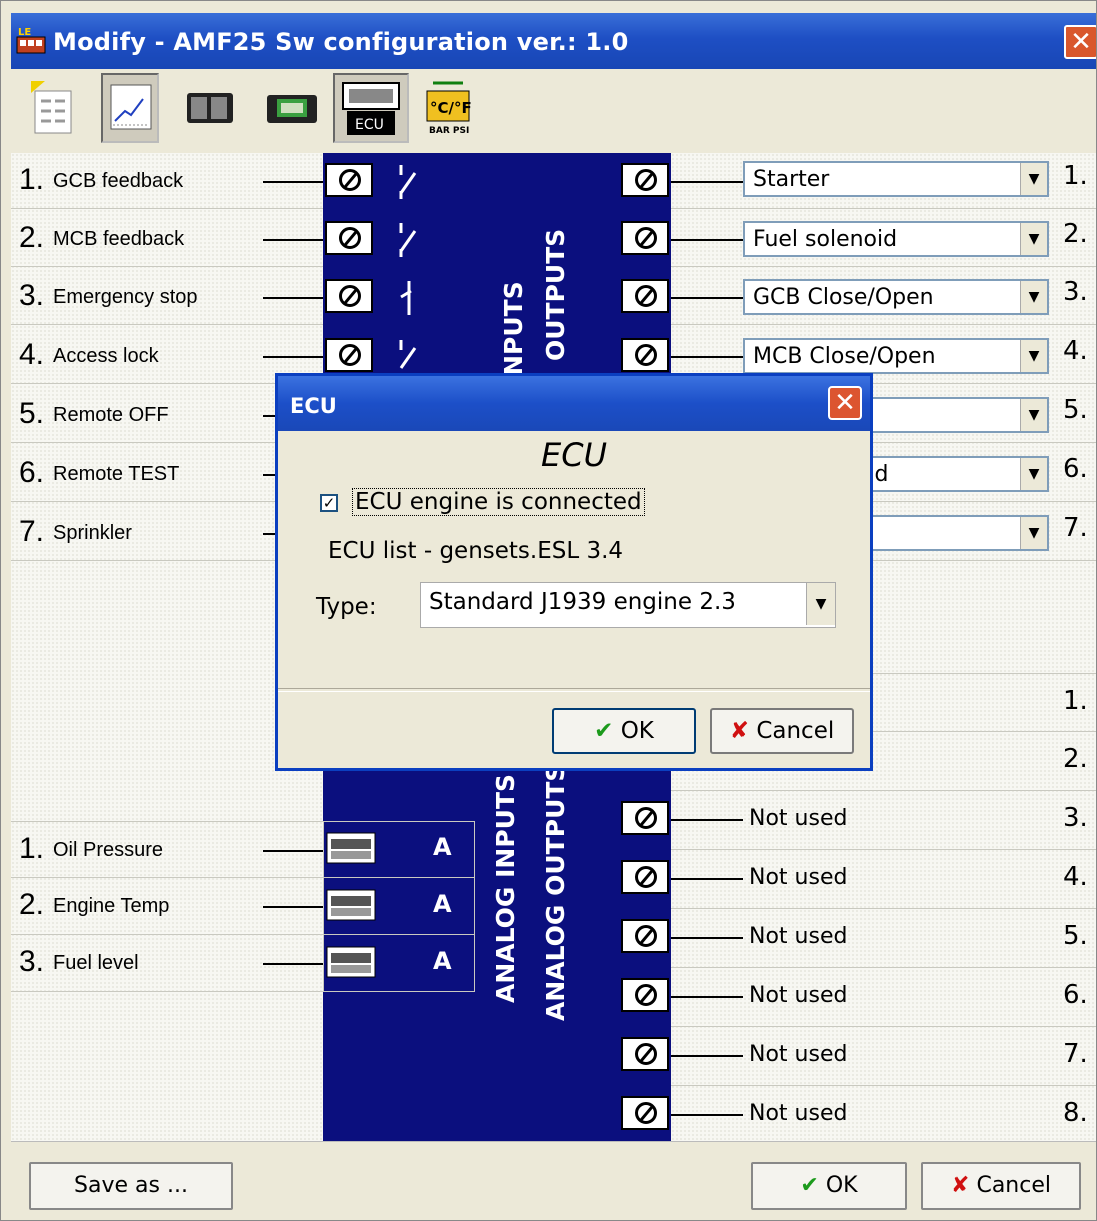 The image size is (1097, 1221). I want to click on select-value: Standard J1939 engine 2.3, so click(582, 602).